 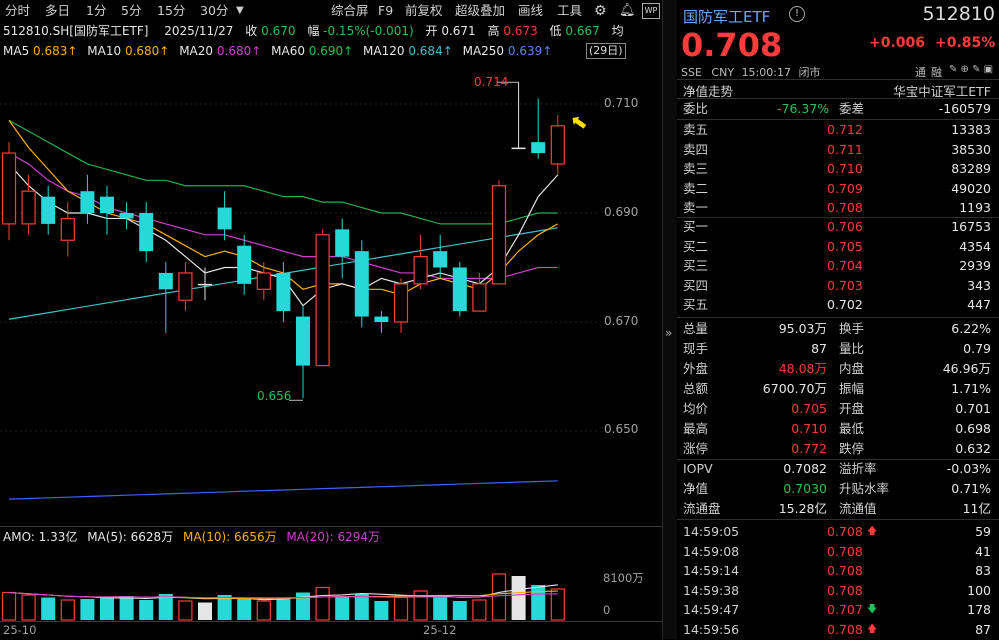 What do you see at coordinates (384, 51) in the screenshot?
I see `ma120-label: MA120` at bounding box center [384, 51].